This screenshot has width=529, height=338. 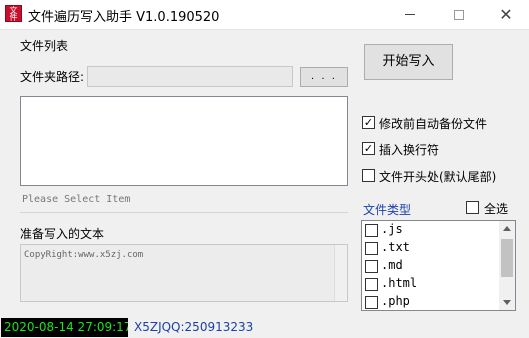 What do you see at coordinates (64, 327) in the screenshot?
I see `datetime-display: 2020-08-14 27:09:17` at bounding box center [64, 327].